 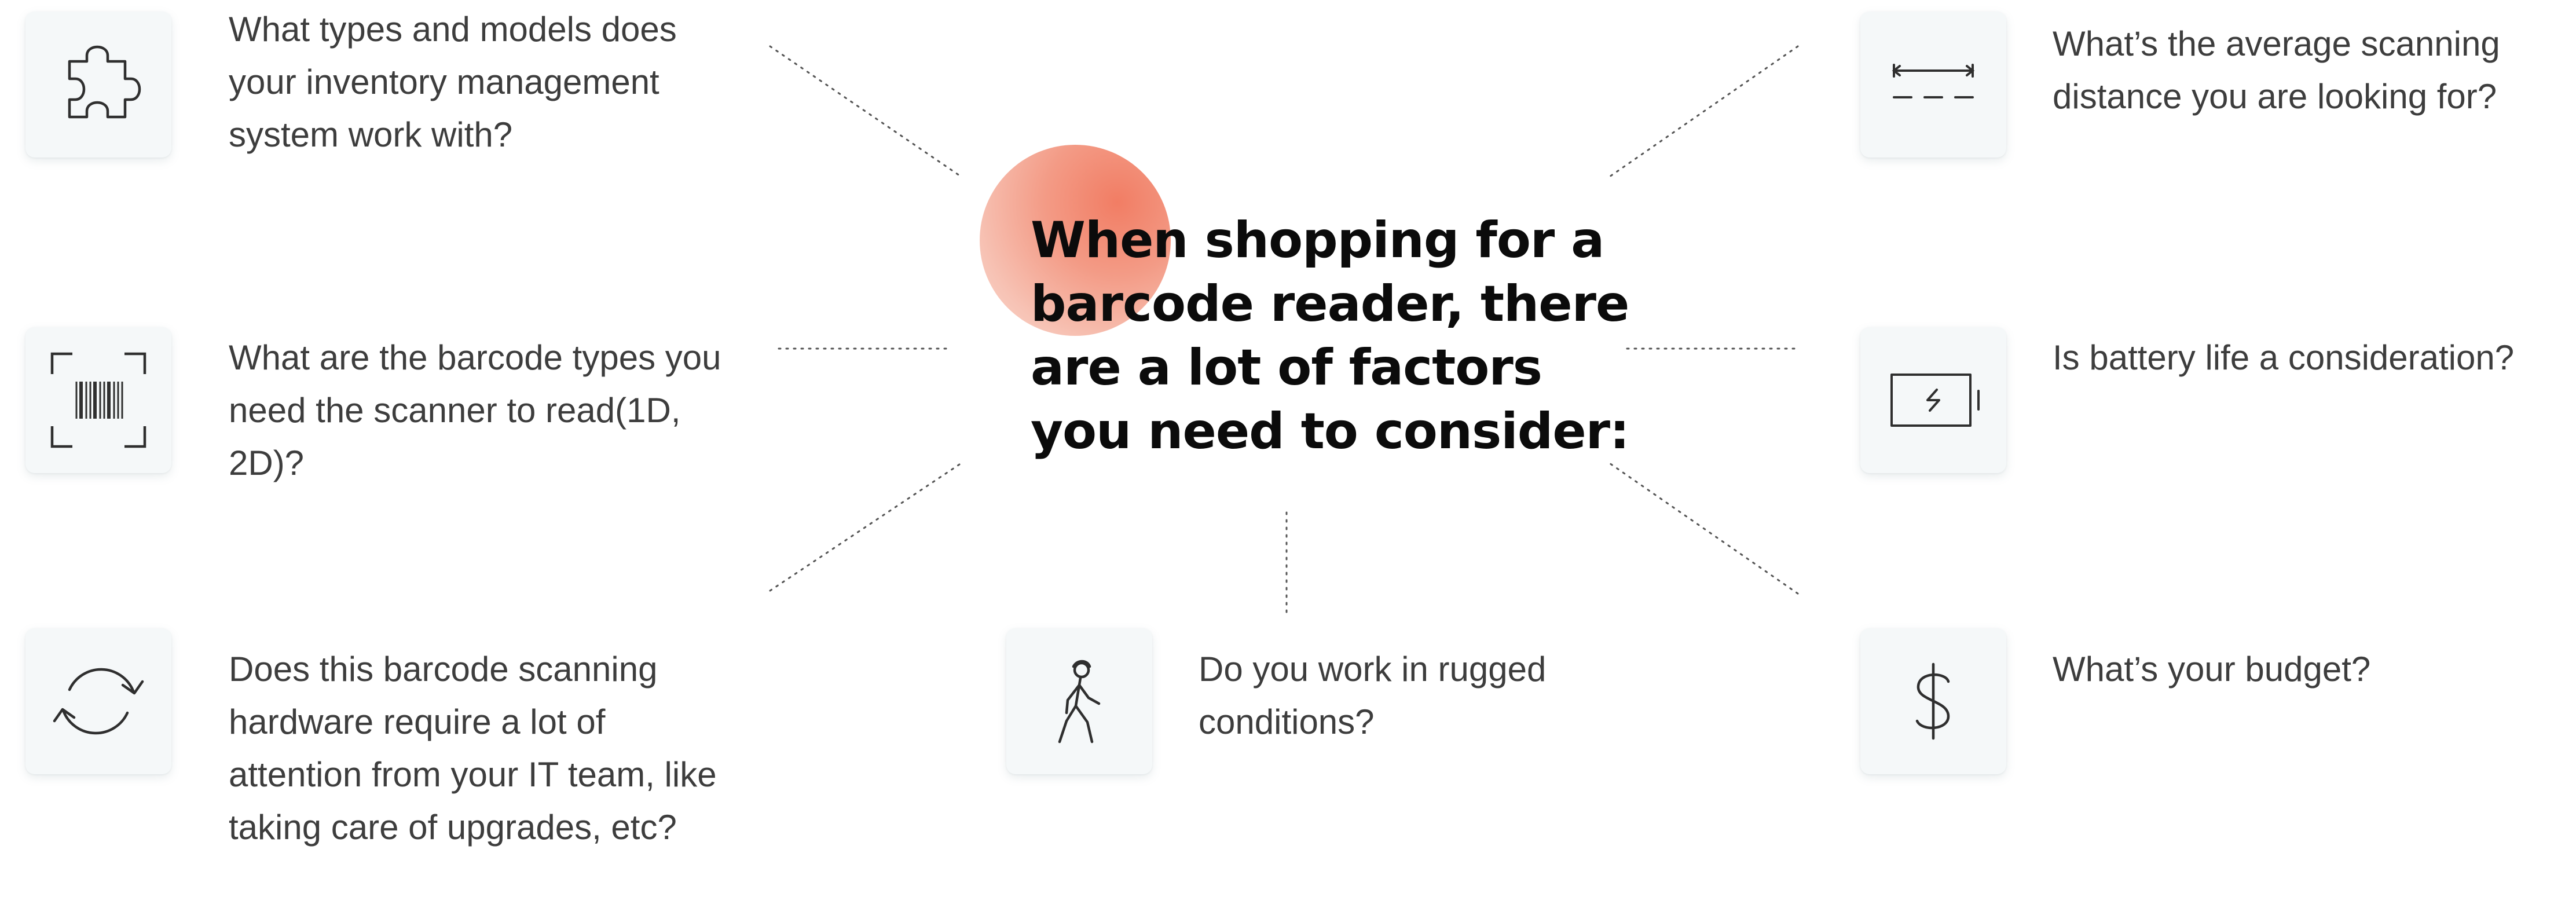 I want to click on battery-charge-icon, so click(x=1935, y=400).